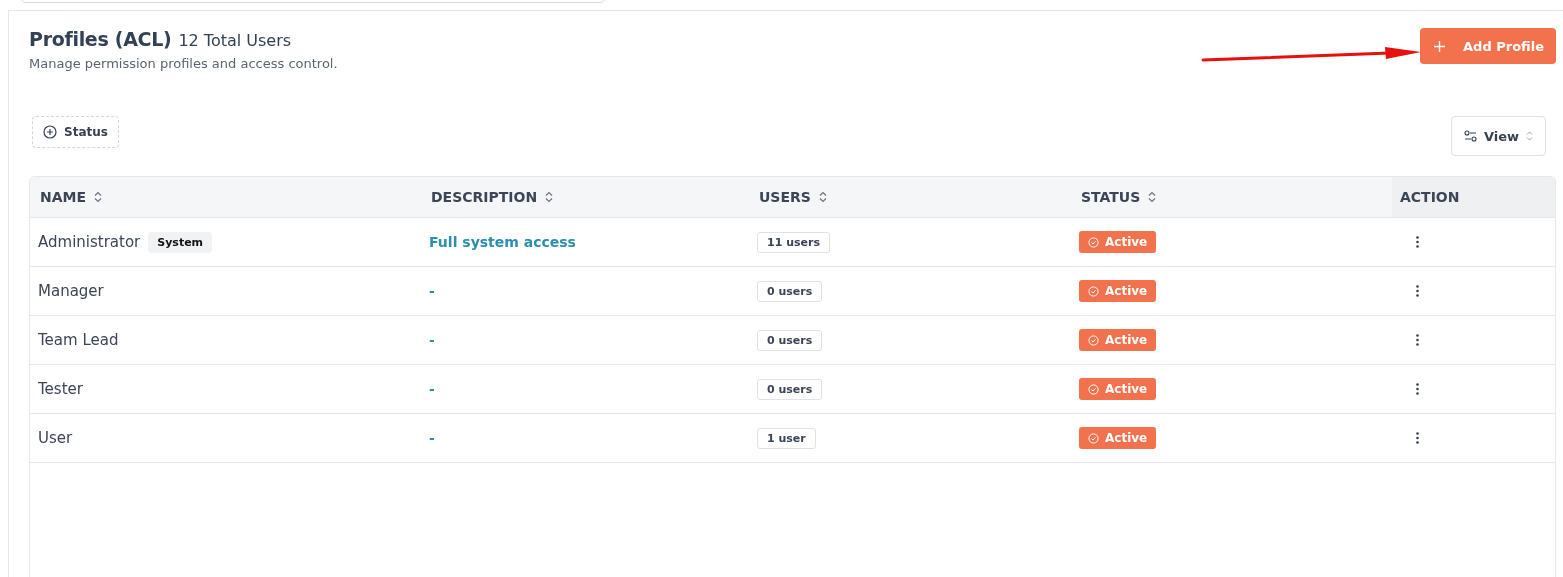  I want to click on user-count: 12 Total Users, so click(235, 40).